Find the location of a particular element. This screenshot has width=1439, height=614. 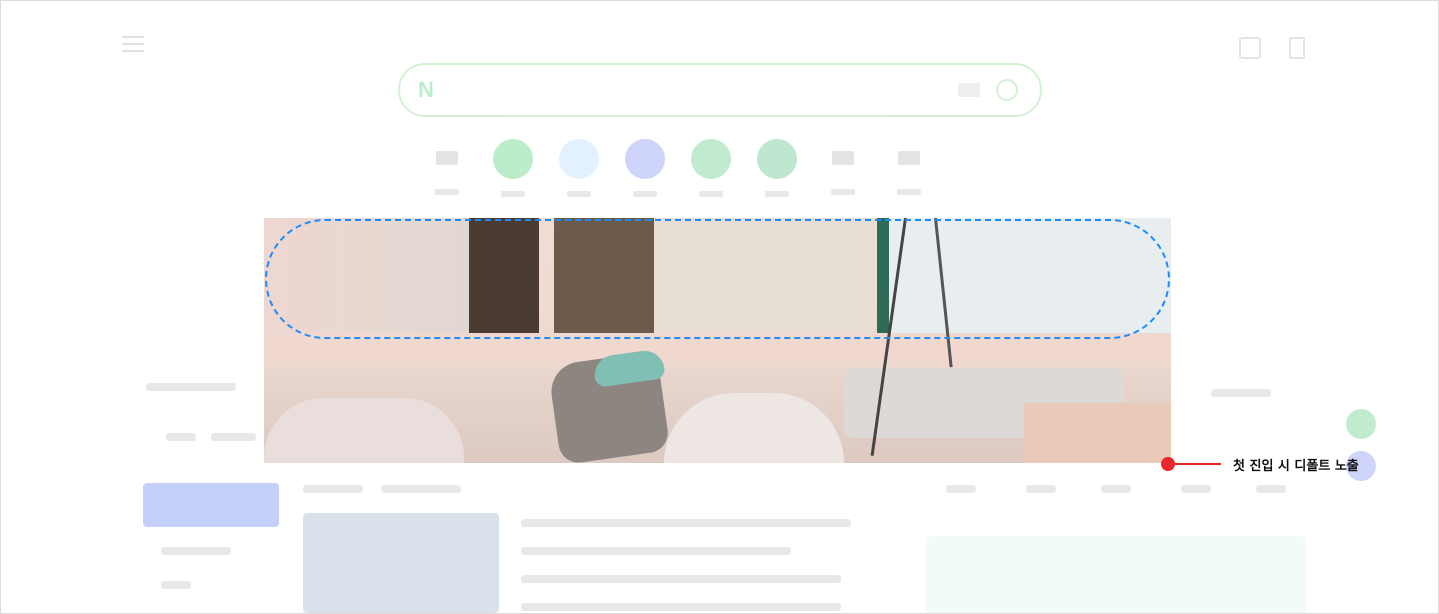

annotation-callout: 첫 진입 시 디폴트 노출 is located at coordinates (1260, 464).